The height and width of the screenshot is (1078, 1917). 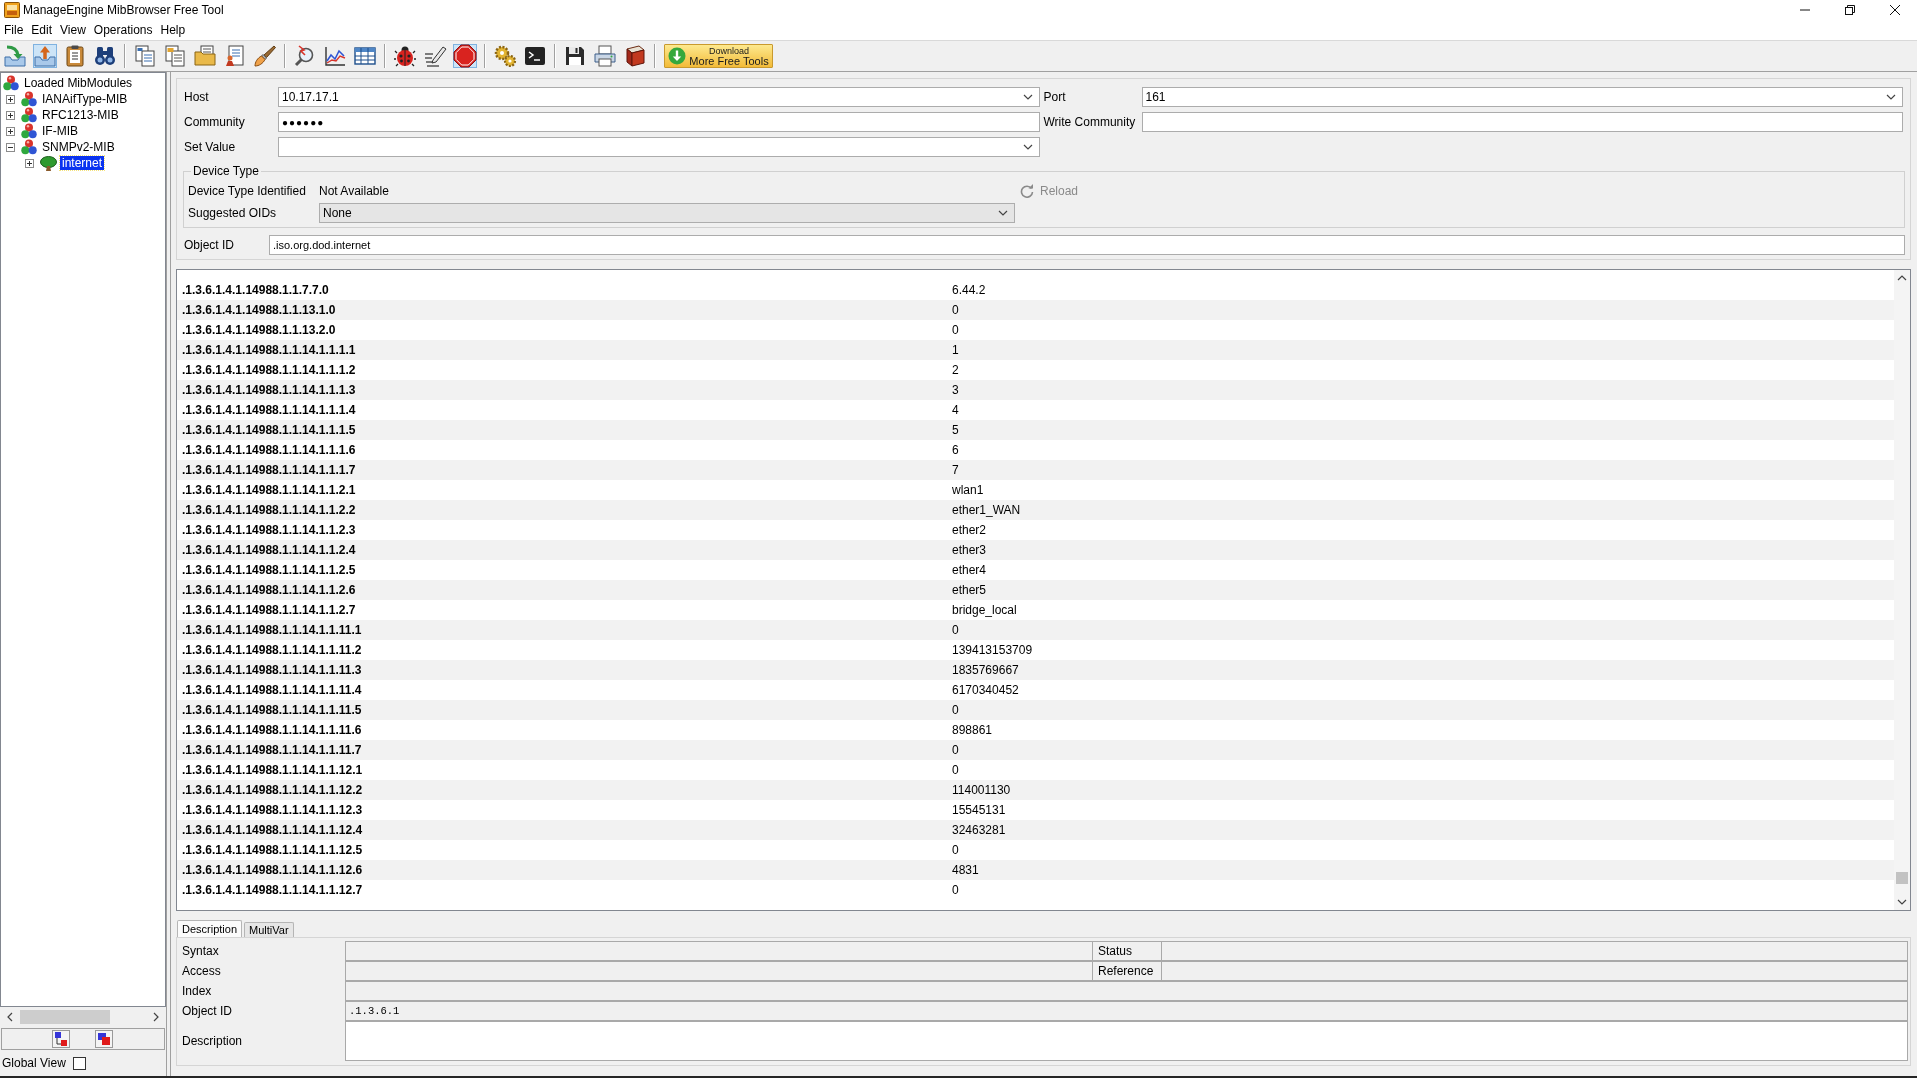 What do you see at coordinates (78, 83) in the screenshot?
I see `tree-item: Loaded MibModules` at bounding box center [78, 83].